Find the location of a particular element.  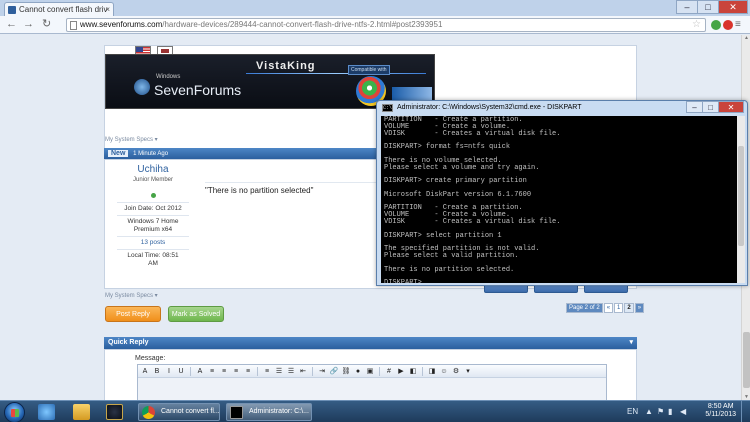

console-line: VDISK - Creates a virtual disk file. is located at coordinates (472, 221).